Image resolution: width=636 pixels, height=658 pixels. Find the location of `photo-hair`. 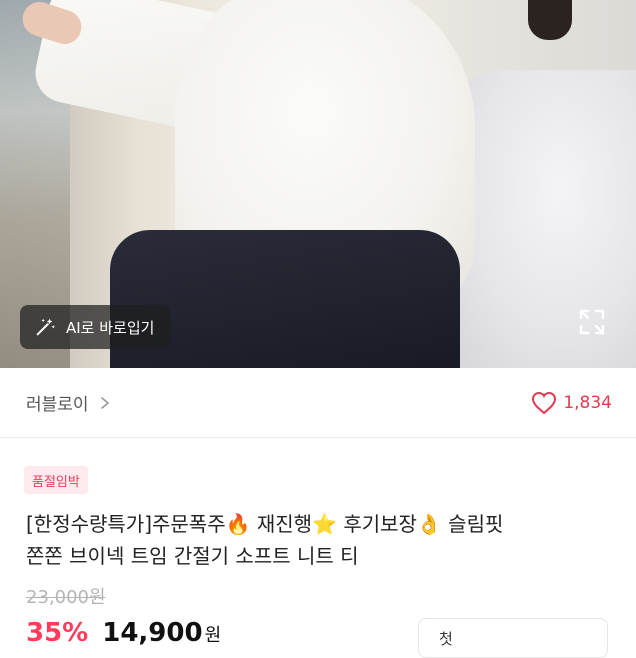

photo-hair is located at coordinates (550, 20).